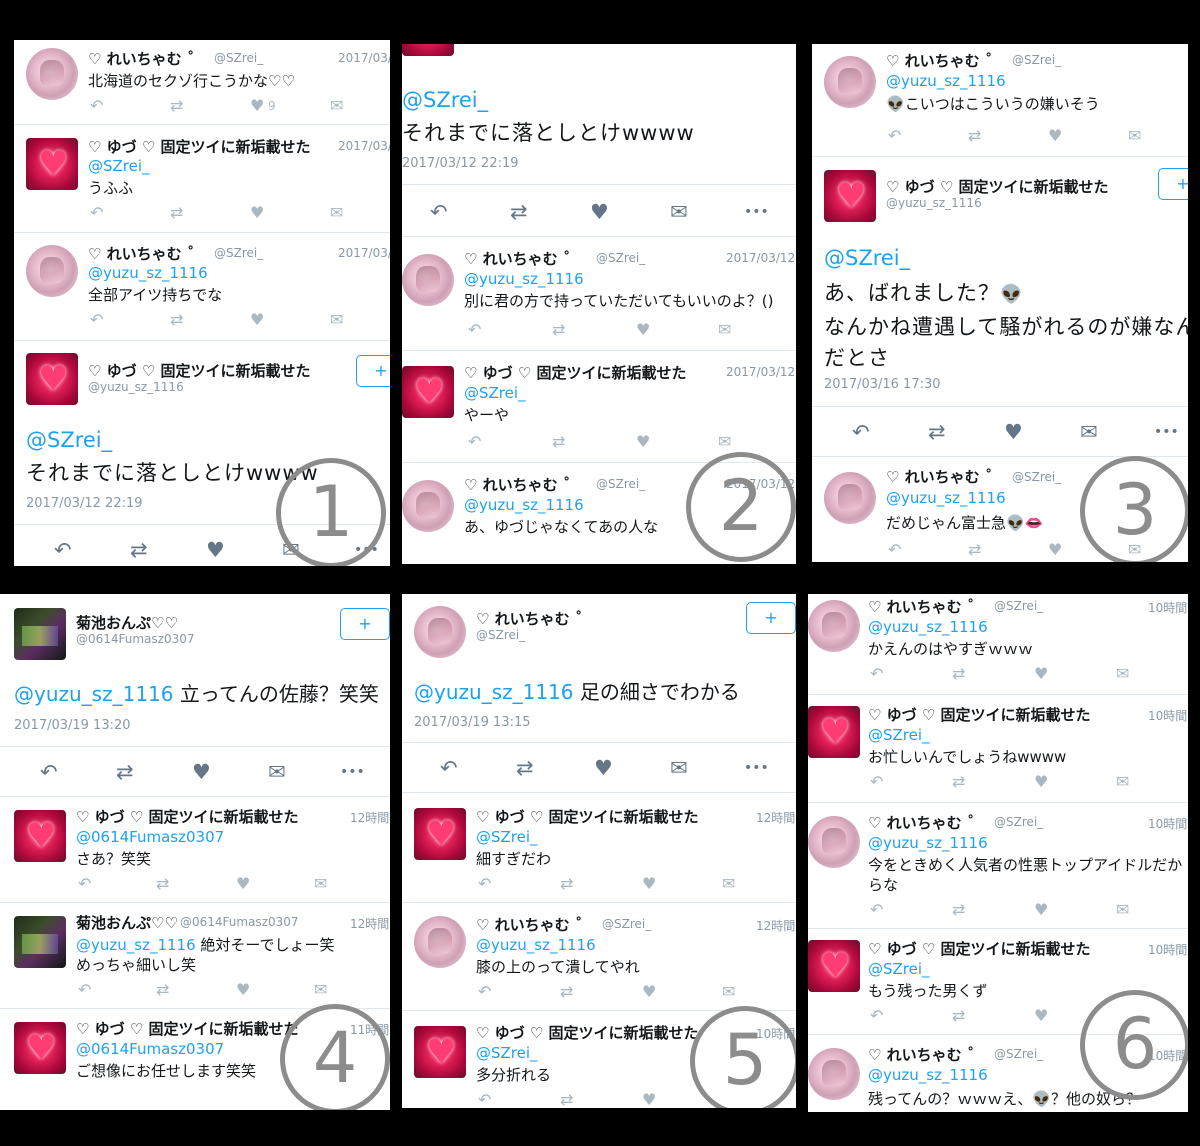 The height and width of the screenshot is (1146, 1200). What do you see at coordinates (1166, 432) in the screenshot?
I see `more-icon: •••` at bounding box center [1166, 432].